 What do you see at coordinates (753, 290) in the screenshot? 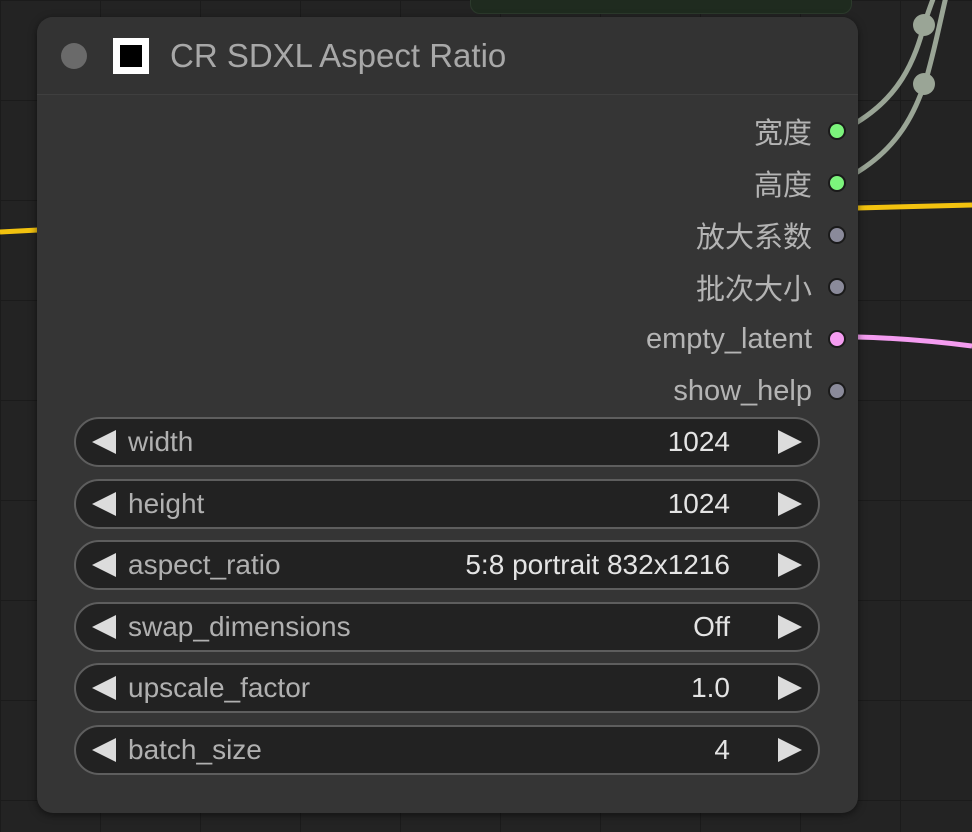
I see `output-label: 批次大小` at bounding box center [753, 290].